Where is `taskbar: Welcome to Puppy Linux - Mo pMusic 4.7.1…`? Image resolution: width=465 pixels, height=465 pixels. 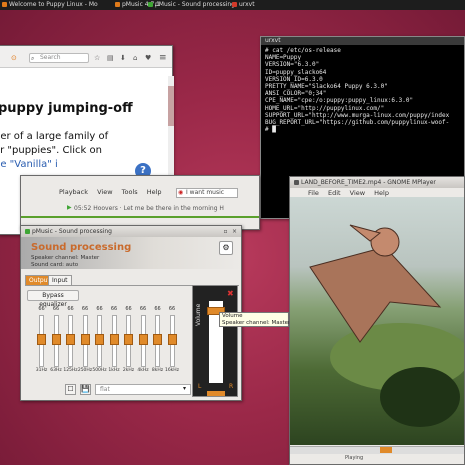 taskbar: Welcome to Puppy Linux - Mo pMusic 4.7.1… is located at coordinates (232, 5).